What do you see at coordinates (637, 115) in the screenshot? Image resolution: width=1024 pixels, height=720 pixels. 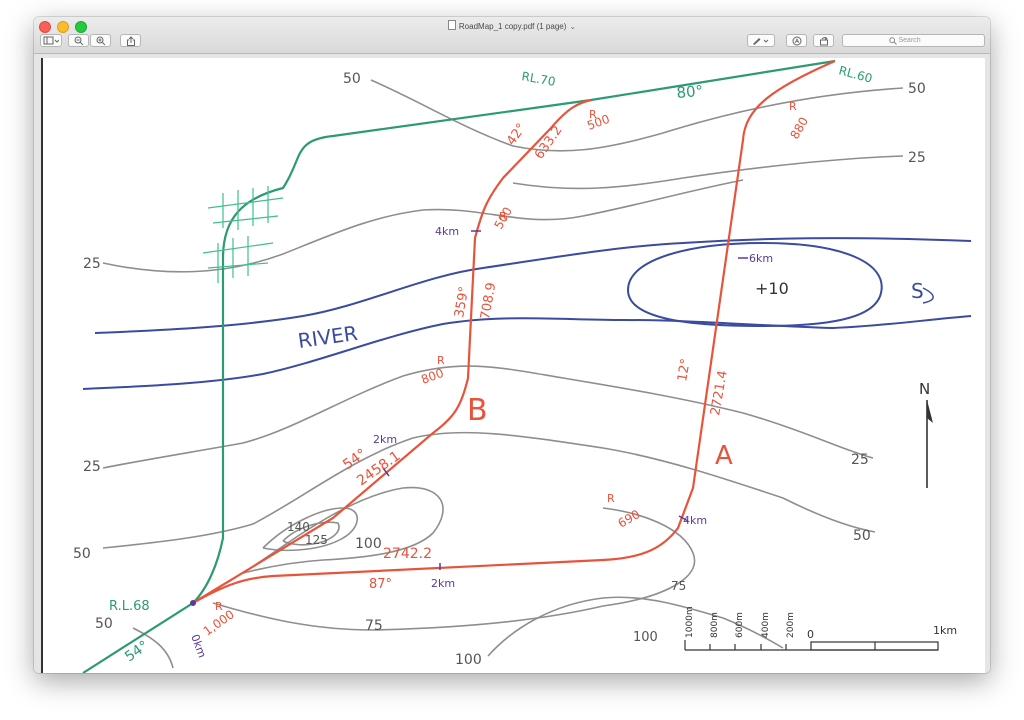 I see `contour-50-top` at bounding box center [637, 115].